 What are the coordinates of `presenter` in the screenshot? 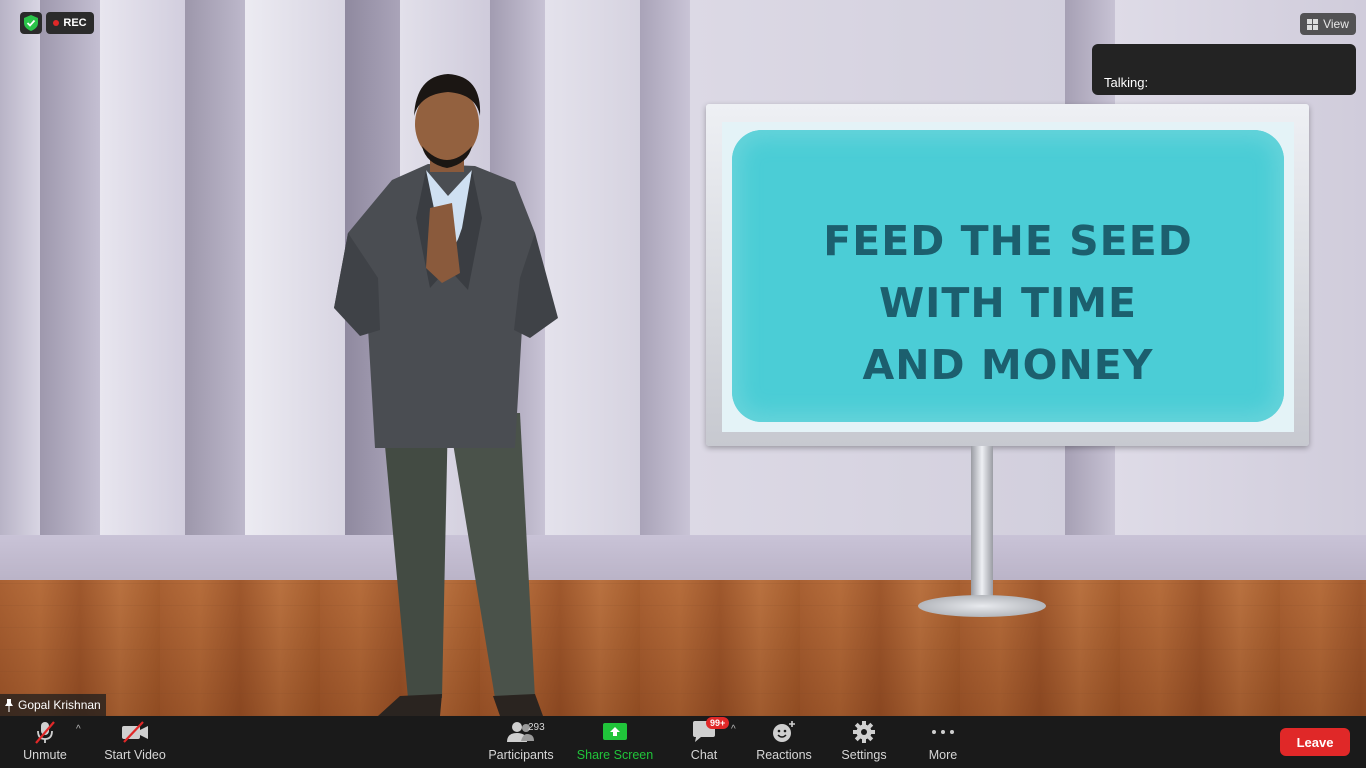 It's located at (446, 395).